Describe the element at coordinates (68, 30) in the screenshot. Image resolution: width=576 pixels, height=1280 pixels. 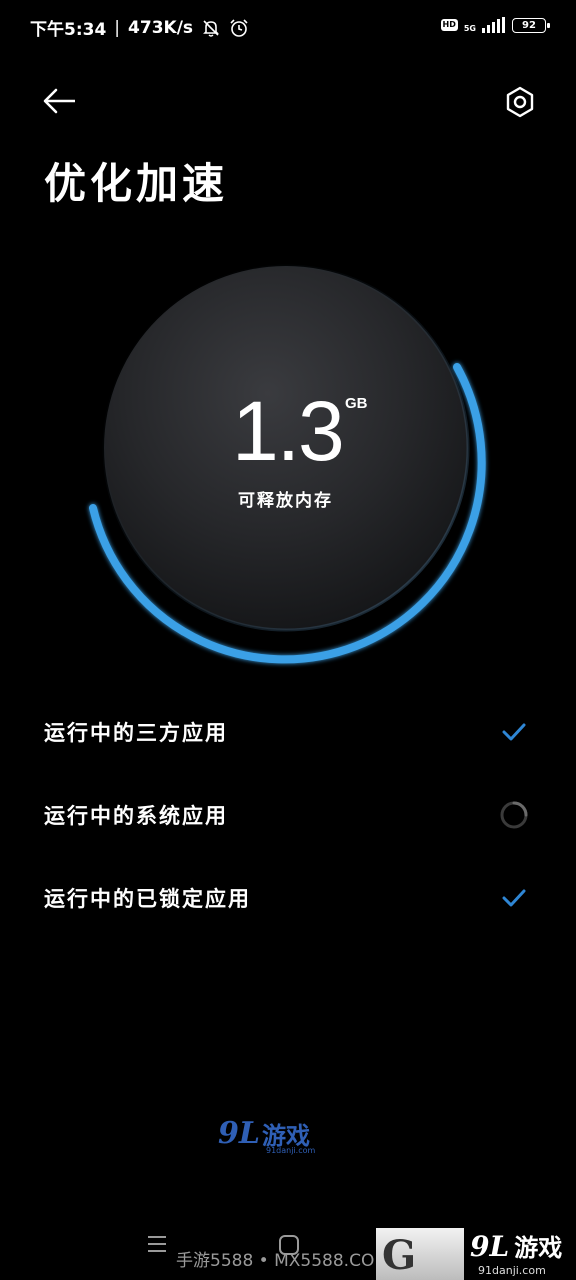
I see `status-time: 下午5:34` at that location.